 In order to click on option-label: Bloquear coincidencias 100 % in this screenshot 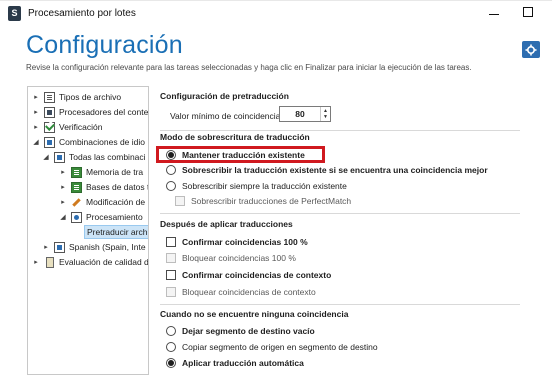, I will do `click(239, 258)`.